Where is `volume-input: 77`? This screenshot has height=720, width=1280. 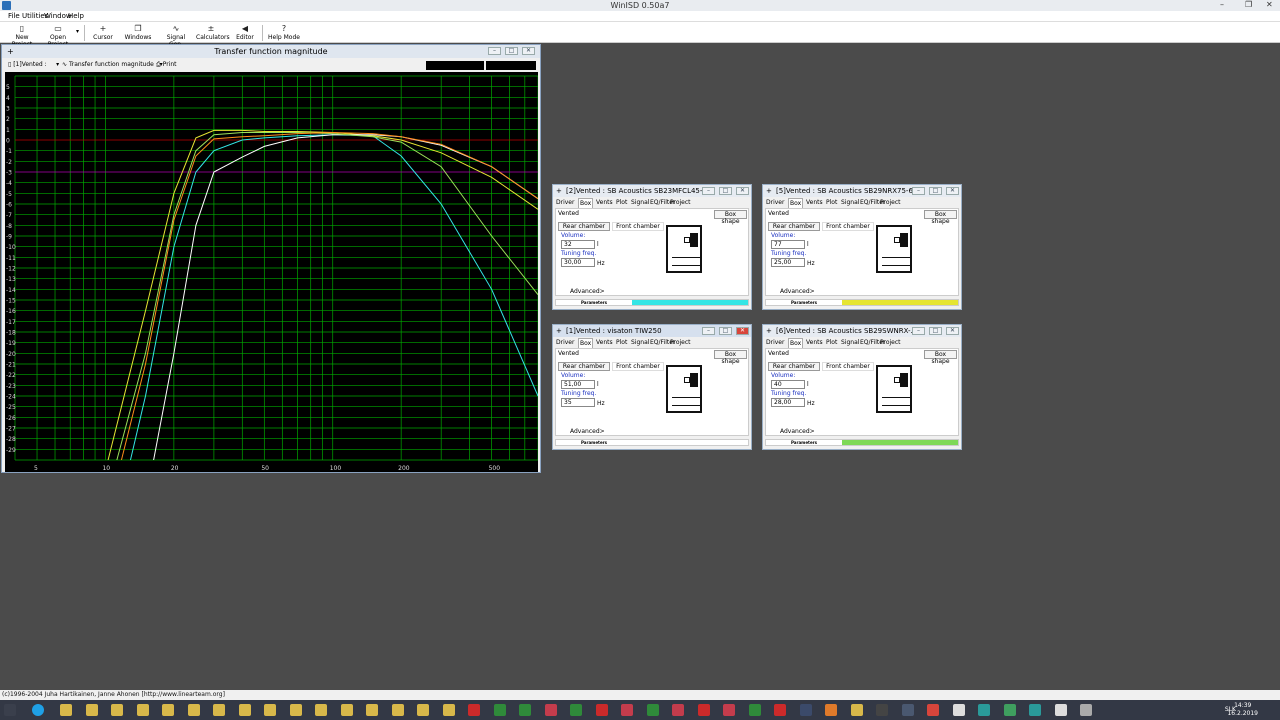
volume-input: 77 is located at coordinates (788, 244).